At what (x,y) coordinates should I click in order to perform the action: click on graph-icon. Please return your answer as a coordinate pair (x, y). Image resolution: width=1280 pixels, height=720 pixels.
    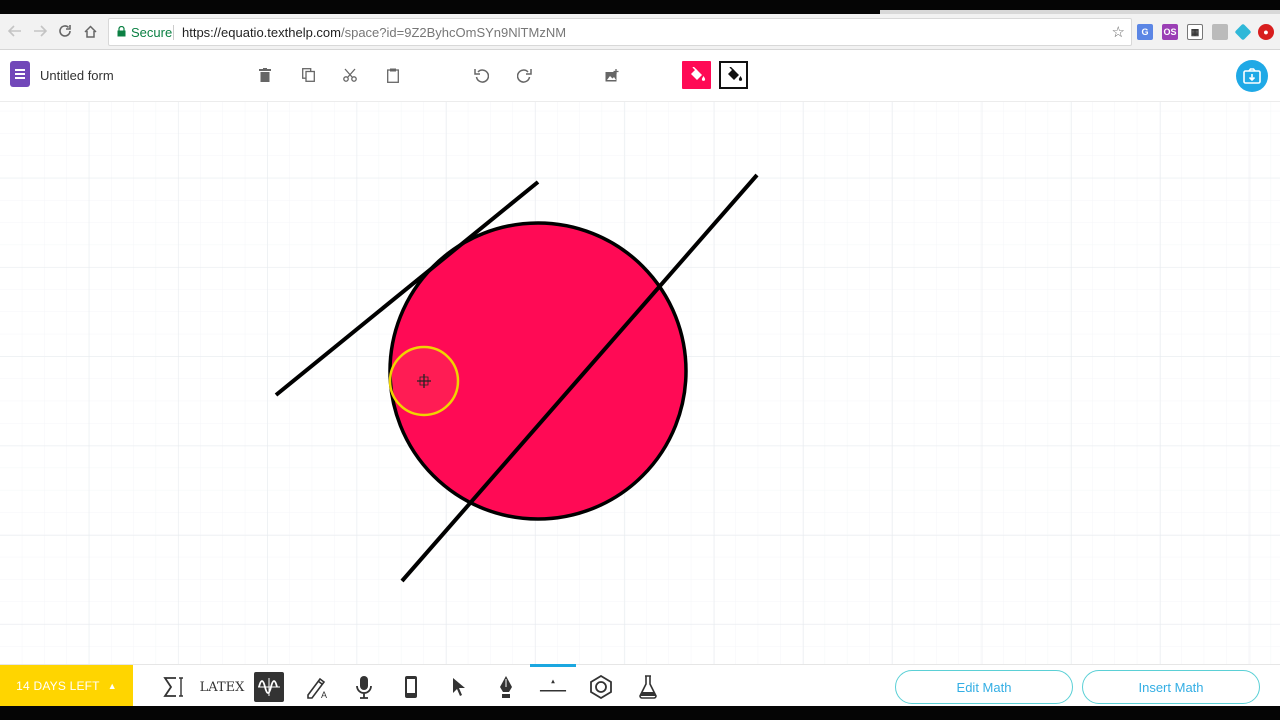
    Looking at the image, I should click on (269, 687).